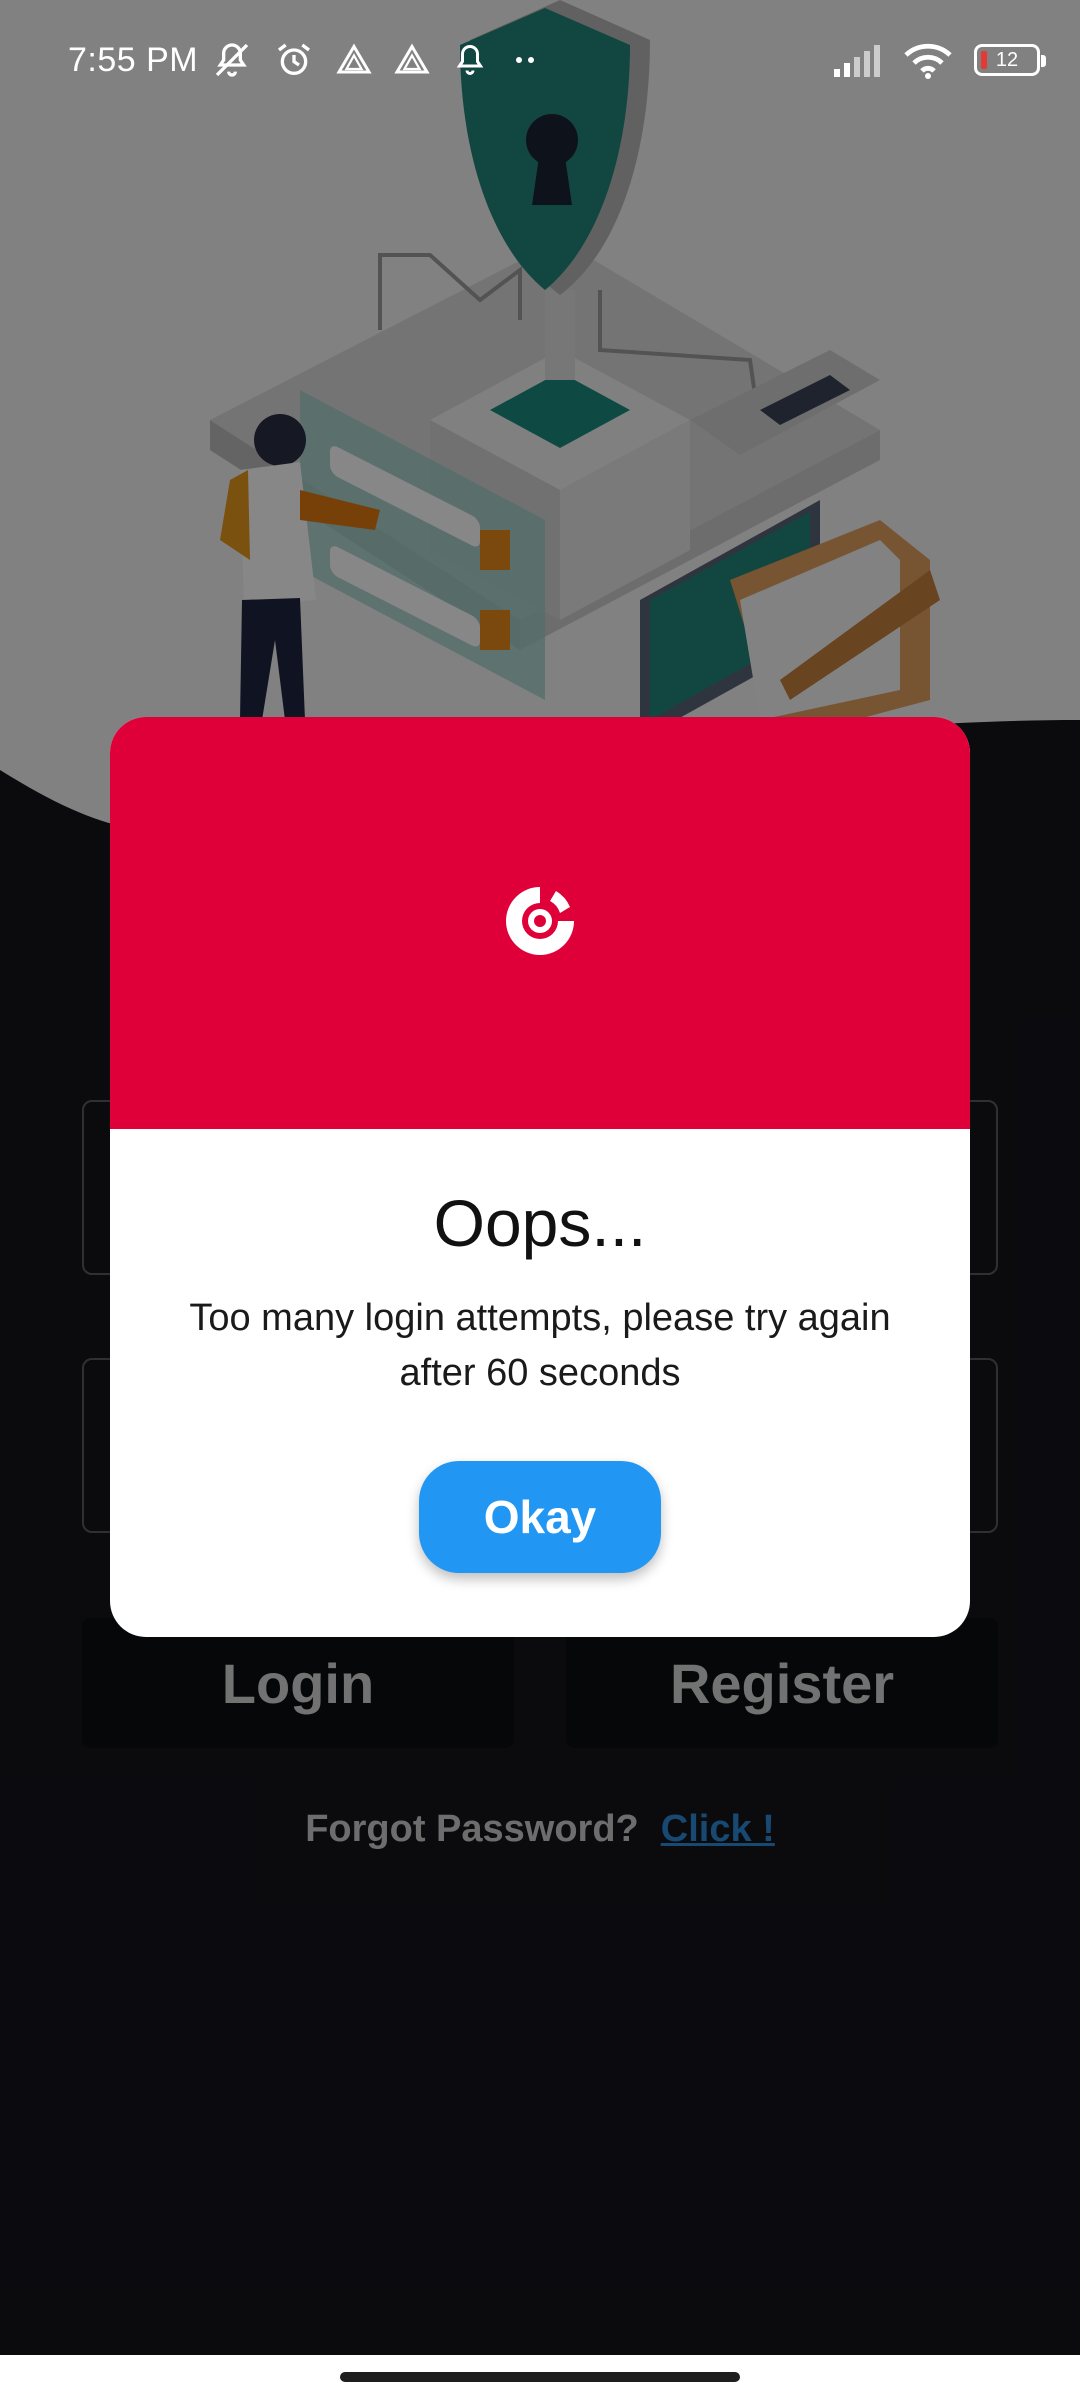 Image resolution: width=1080 pixels, height=2400 pixels. I want to click on mute-icon, so click(232, 60).